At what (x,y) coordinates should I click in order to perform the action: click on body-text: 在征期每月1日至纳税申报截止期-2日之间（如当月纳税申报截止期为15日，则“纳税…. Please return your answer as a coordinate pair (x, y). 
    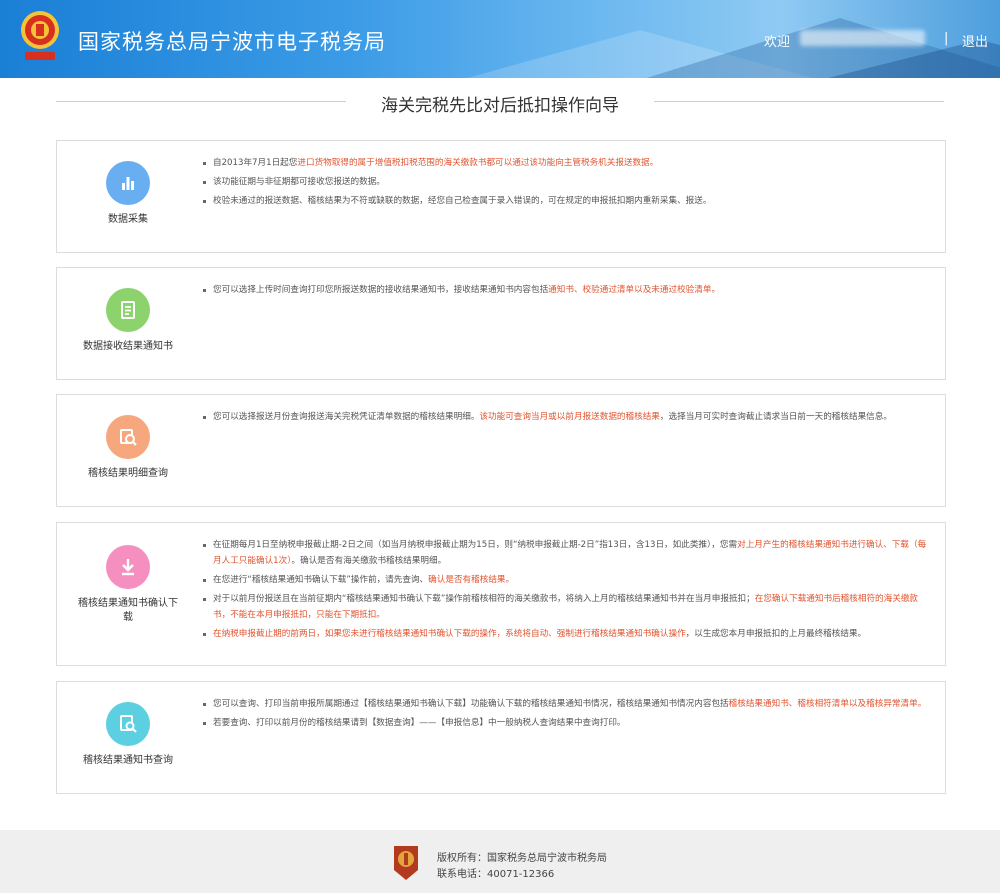
    Looking at the image, I should click on (475, 545).